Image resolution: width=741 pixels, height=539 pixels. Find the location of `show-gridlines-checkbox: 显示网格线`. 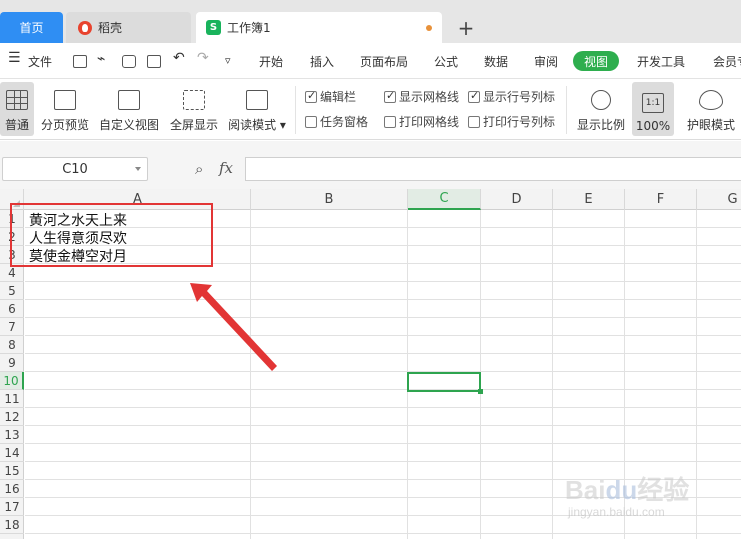

show-gridlines-checkbox: 显示网格线 is located at coordinates (421, 96).